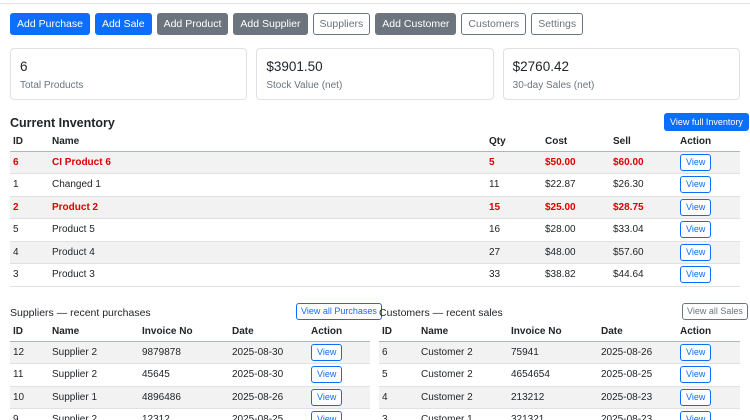 Image resolution: width=750 pixels, height=420 pixels. Describe the element at coordinates (514, 162) in the screenshot. I see `cell-qty: 5` at that location.